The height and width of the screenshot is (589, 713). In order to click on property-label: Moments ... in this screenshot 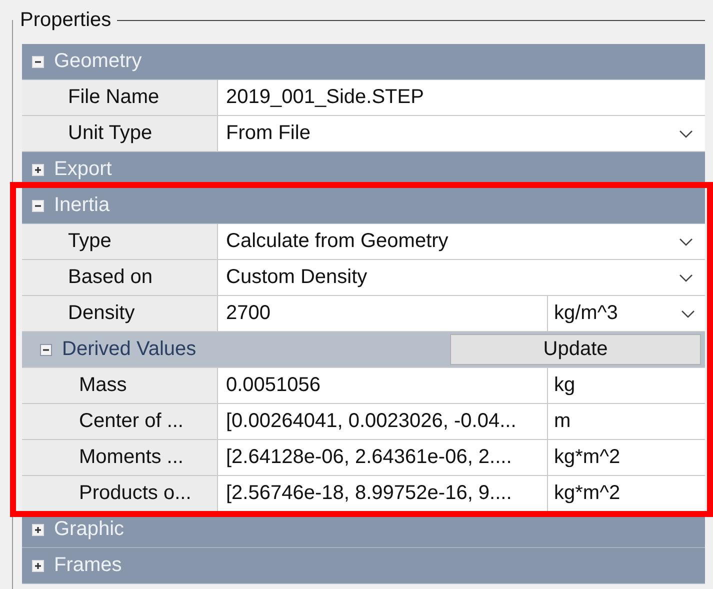, I will do `click(120, 457)`.